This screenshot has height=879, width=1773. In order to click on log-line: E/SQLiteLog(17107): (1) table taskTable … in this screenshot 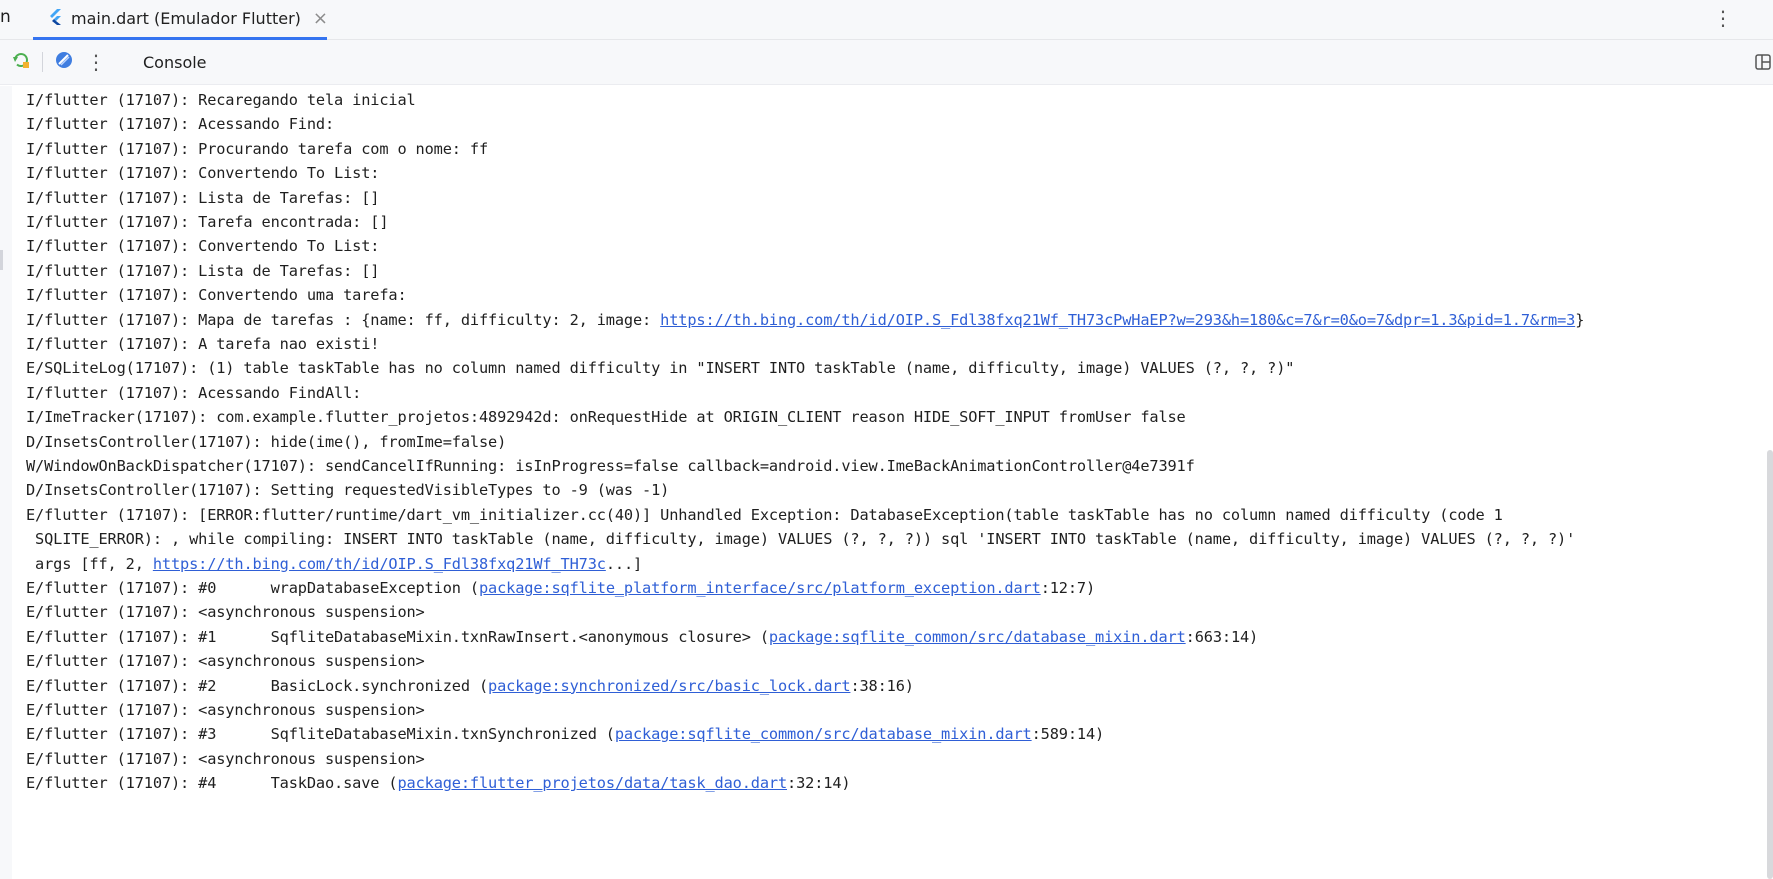, I will do `click(660, 368)`.